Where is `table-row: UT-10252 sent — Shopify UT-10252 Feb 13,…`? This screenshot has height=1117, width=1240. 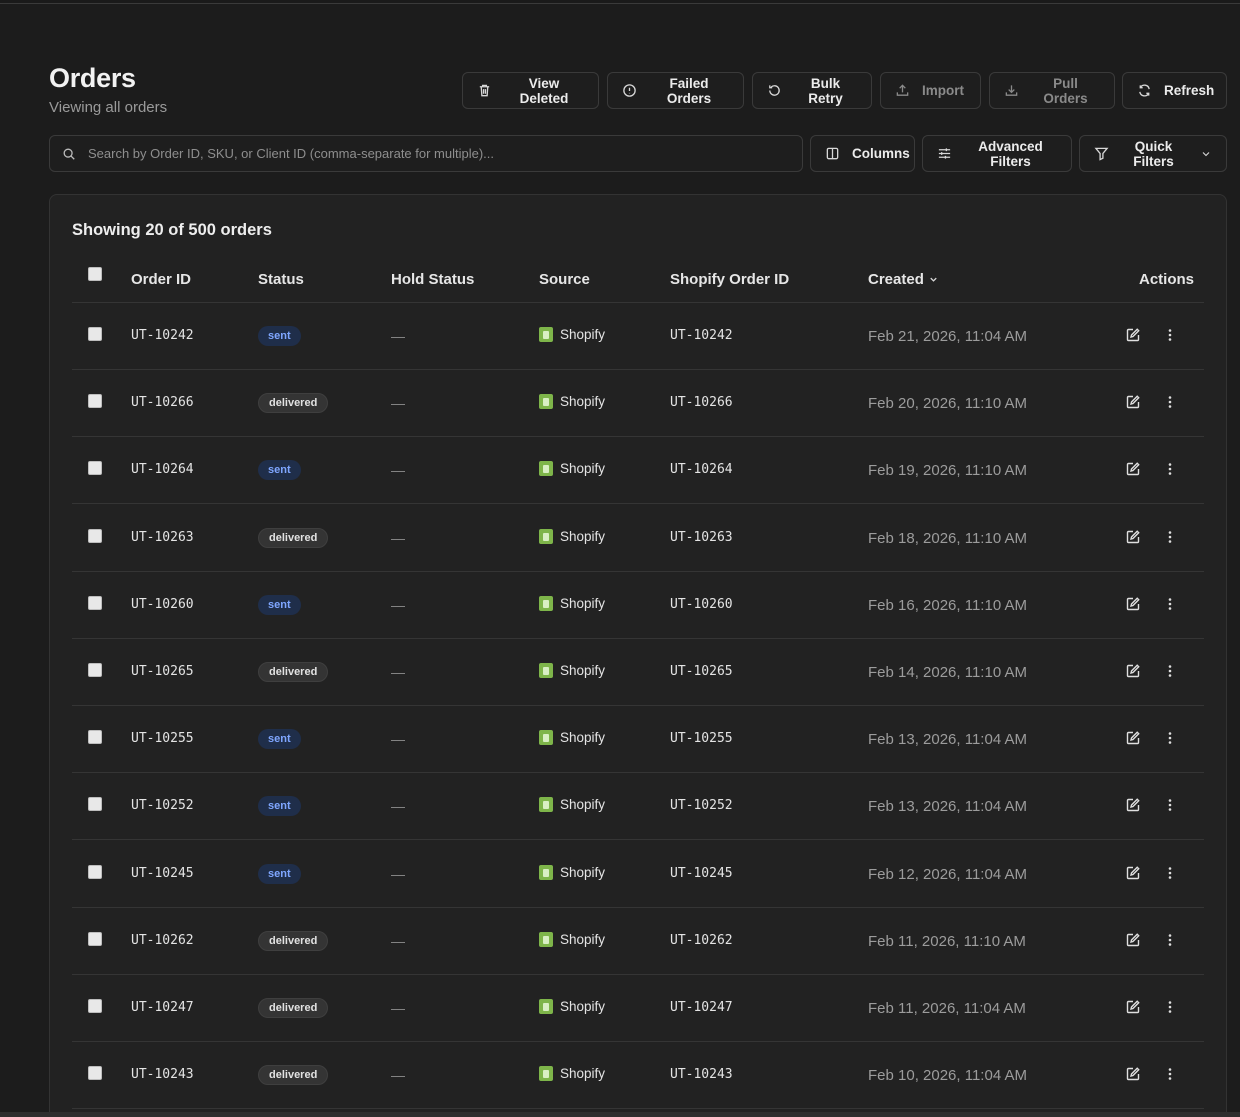 table-row: UT-10252 sent — Shopify UT-10252 Feb 13,… is located at coordinates (638, 807).